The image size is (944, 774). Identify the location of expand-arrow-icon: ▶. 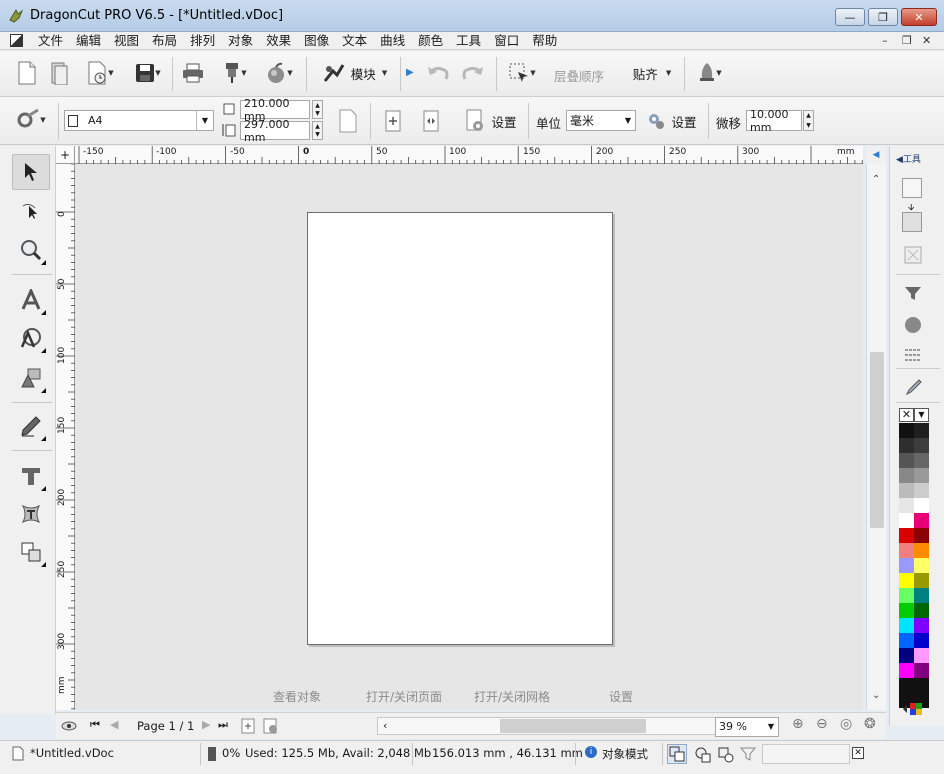
(410, 72).